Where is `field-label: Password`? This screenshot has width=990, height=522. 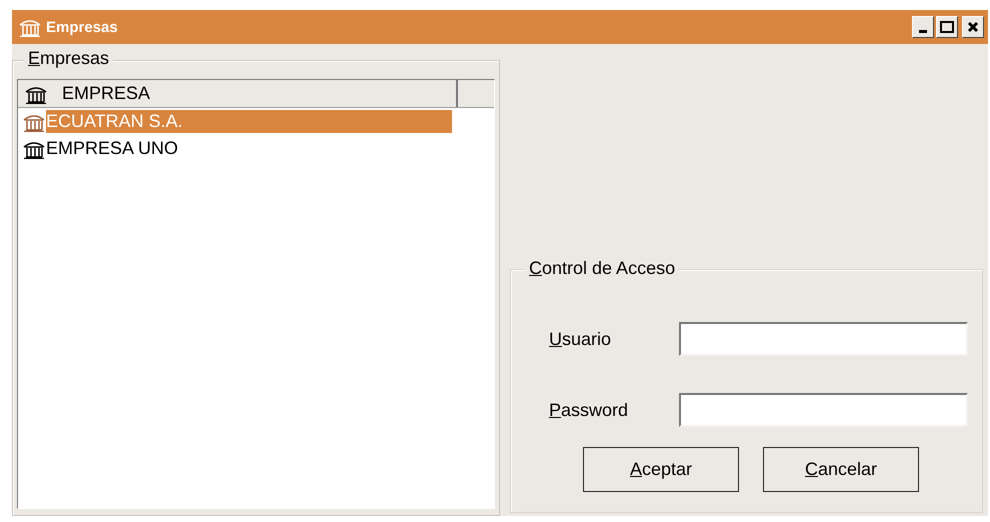
field-label: Password is located at coordinates (589, 410).